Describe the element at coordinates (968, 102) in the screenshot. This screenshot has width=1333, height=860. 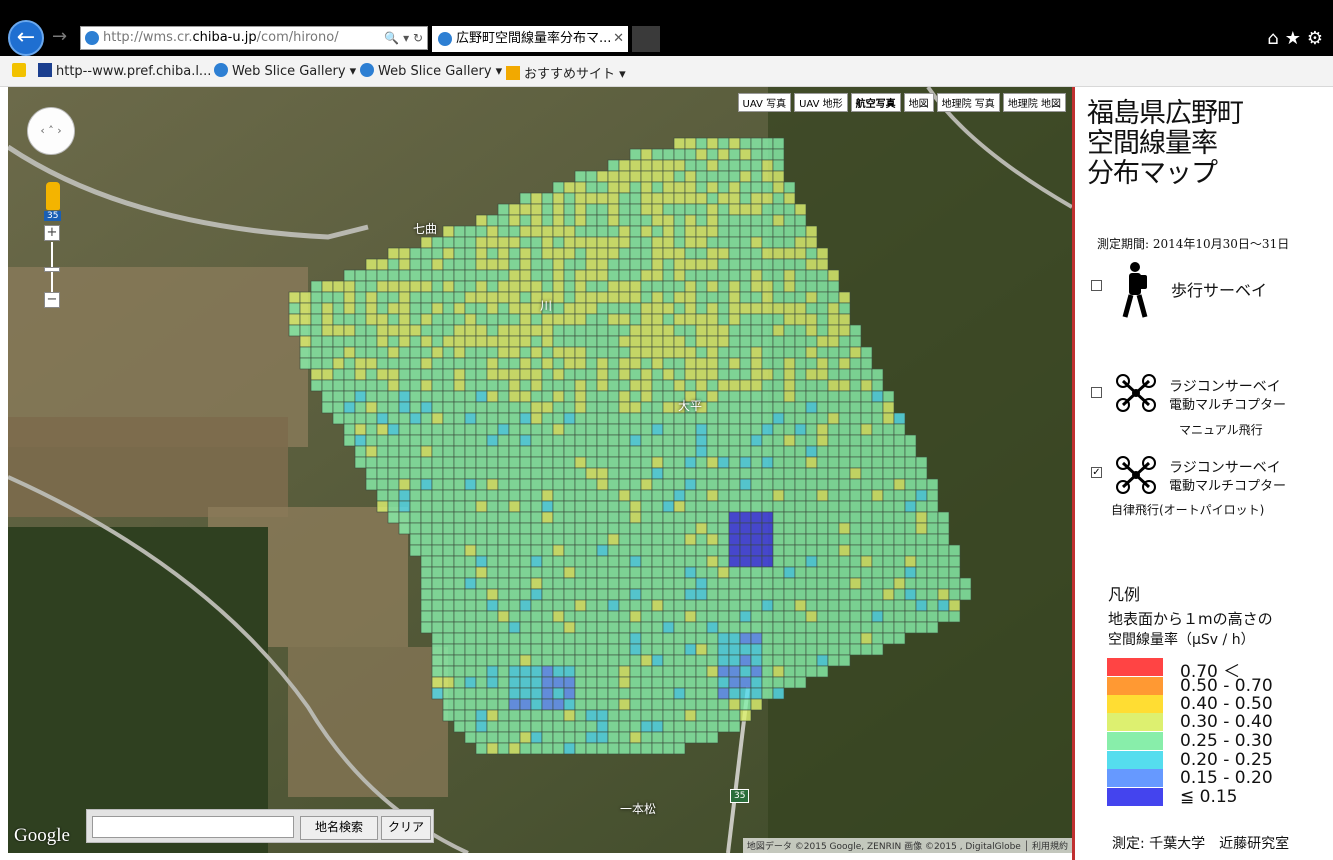
I see `map-type-gsi-photo: 地理院 写真` at that location.